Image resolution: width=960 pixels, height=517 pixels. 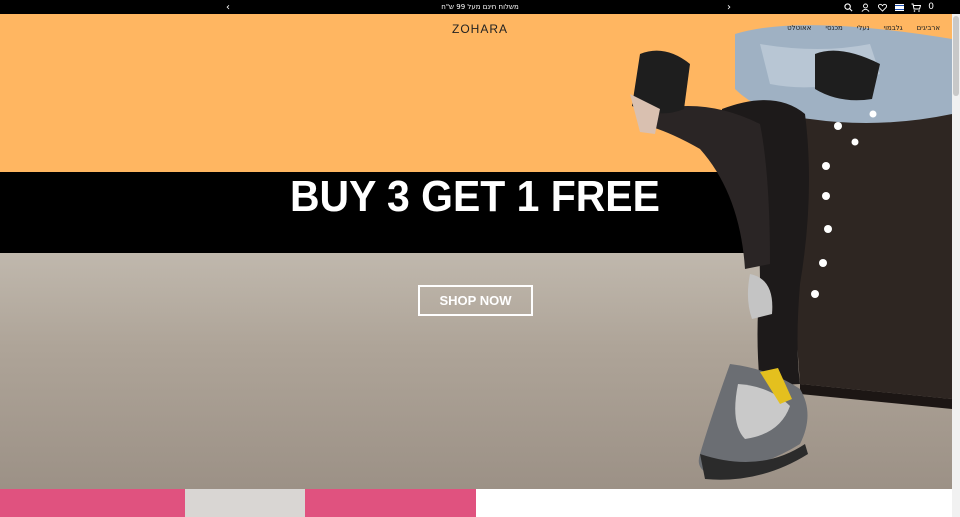 I want to click on site-header: ZOHARA ארביגים גלבמוי נעלי מכנסי אאוטלט, so click(x=476, y=29).